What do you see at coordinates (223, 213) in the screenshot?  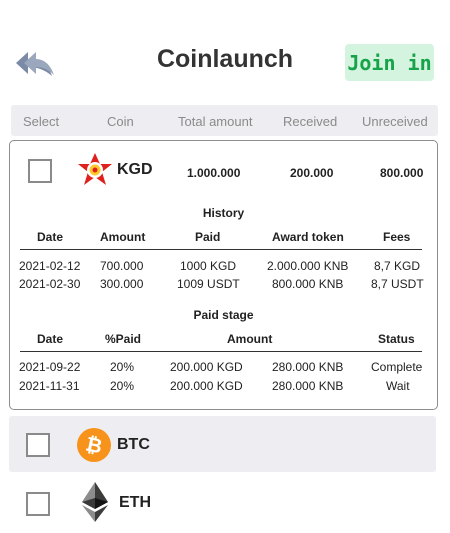 I see `history-title: History` at bounding box center [223, 213].